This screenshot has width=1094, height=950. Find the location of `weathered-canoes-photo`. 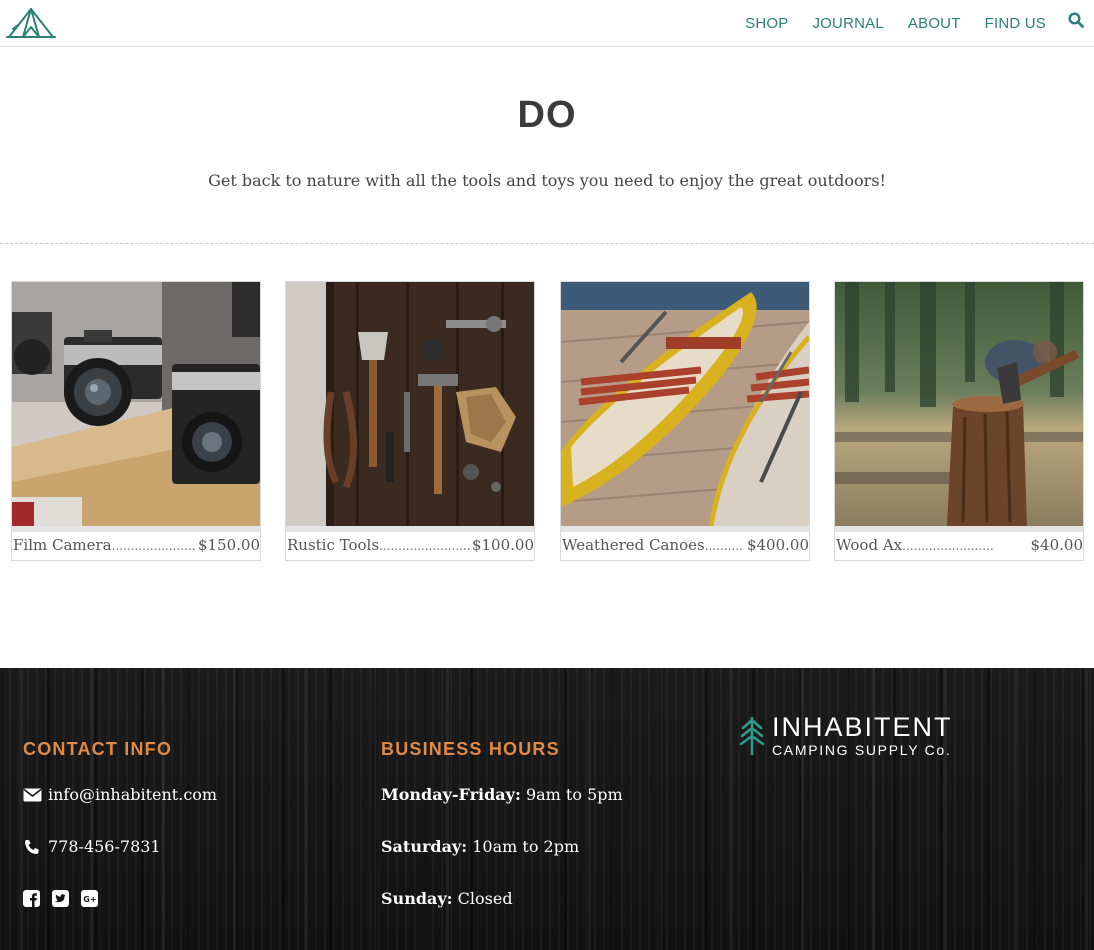

weathered-canoes-photo is located at coordinates (685, 404).